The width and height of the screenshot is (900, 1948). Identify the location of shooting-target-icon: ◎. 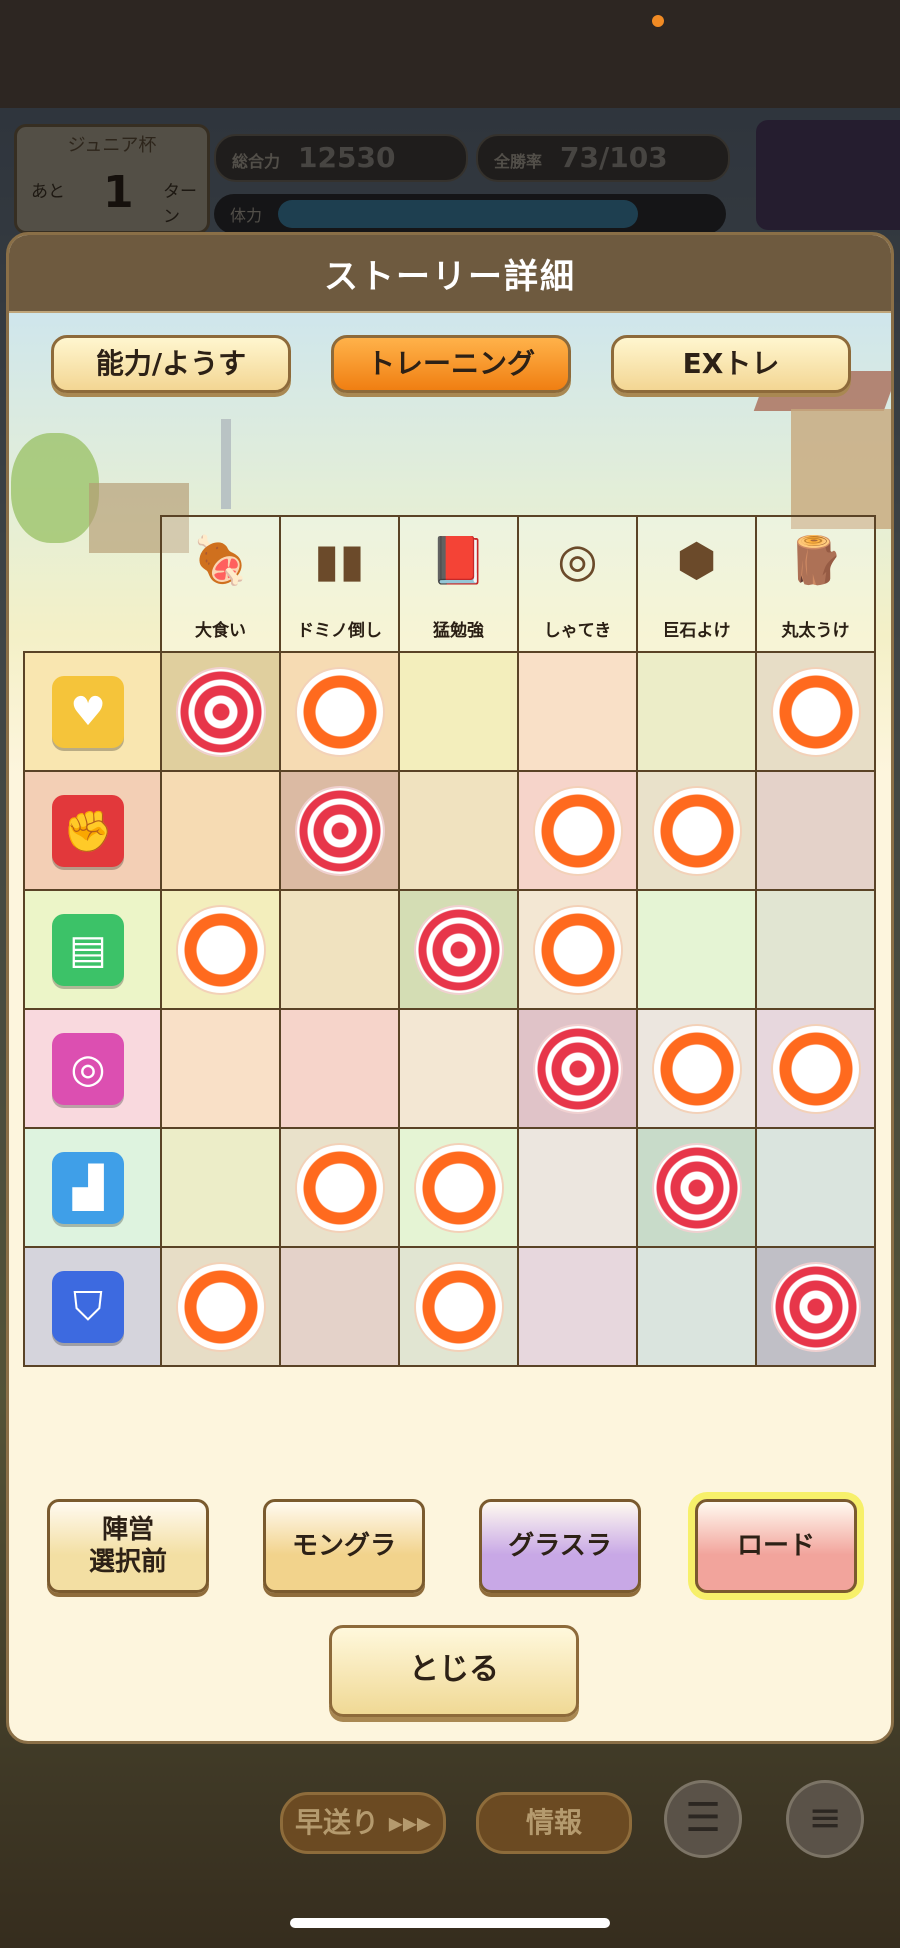
(577, 560).